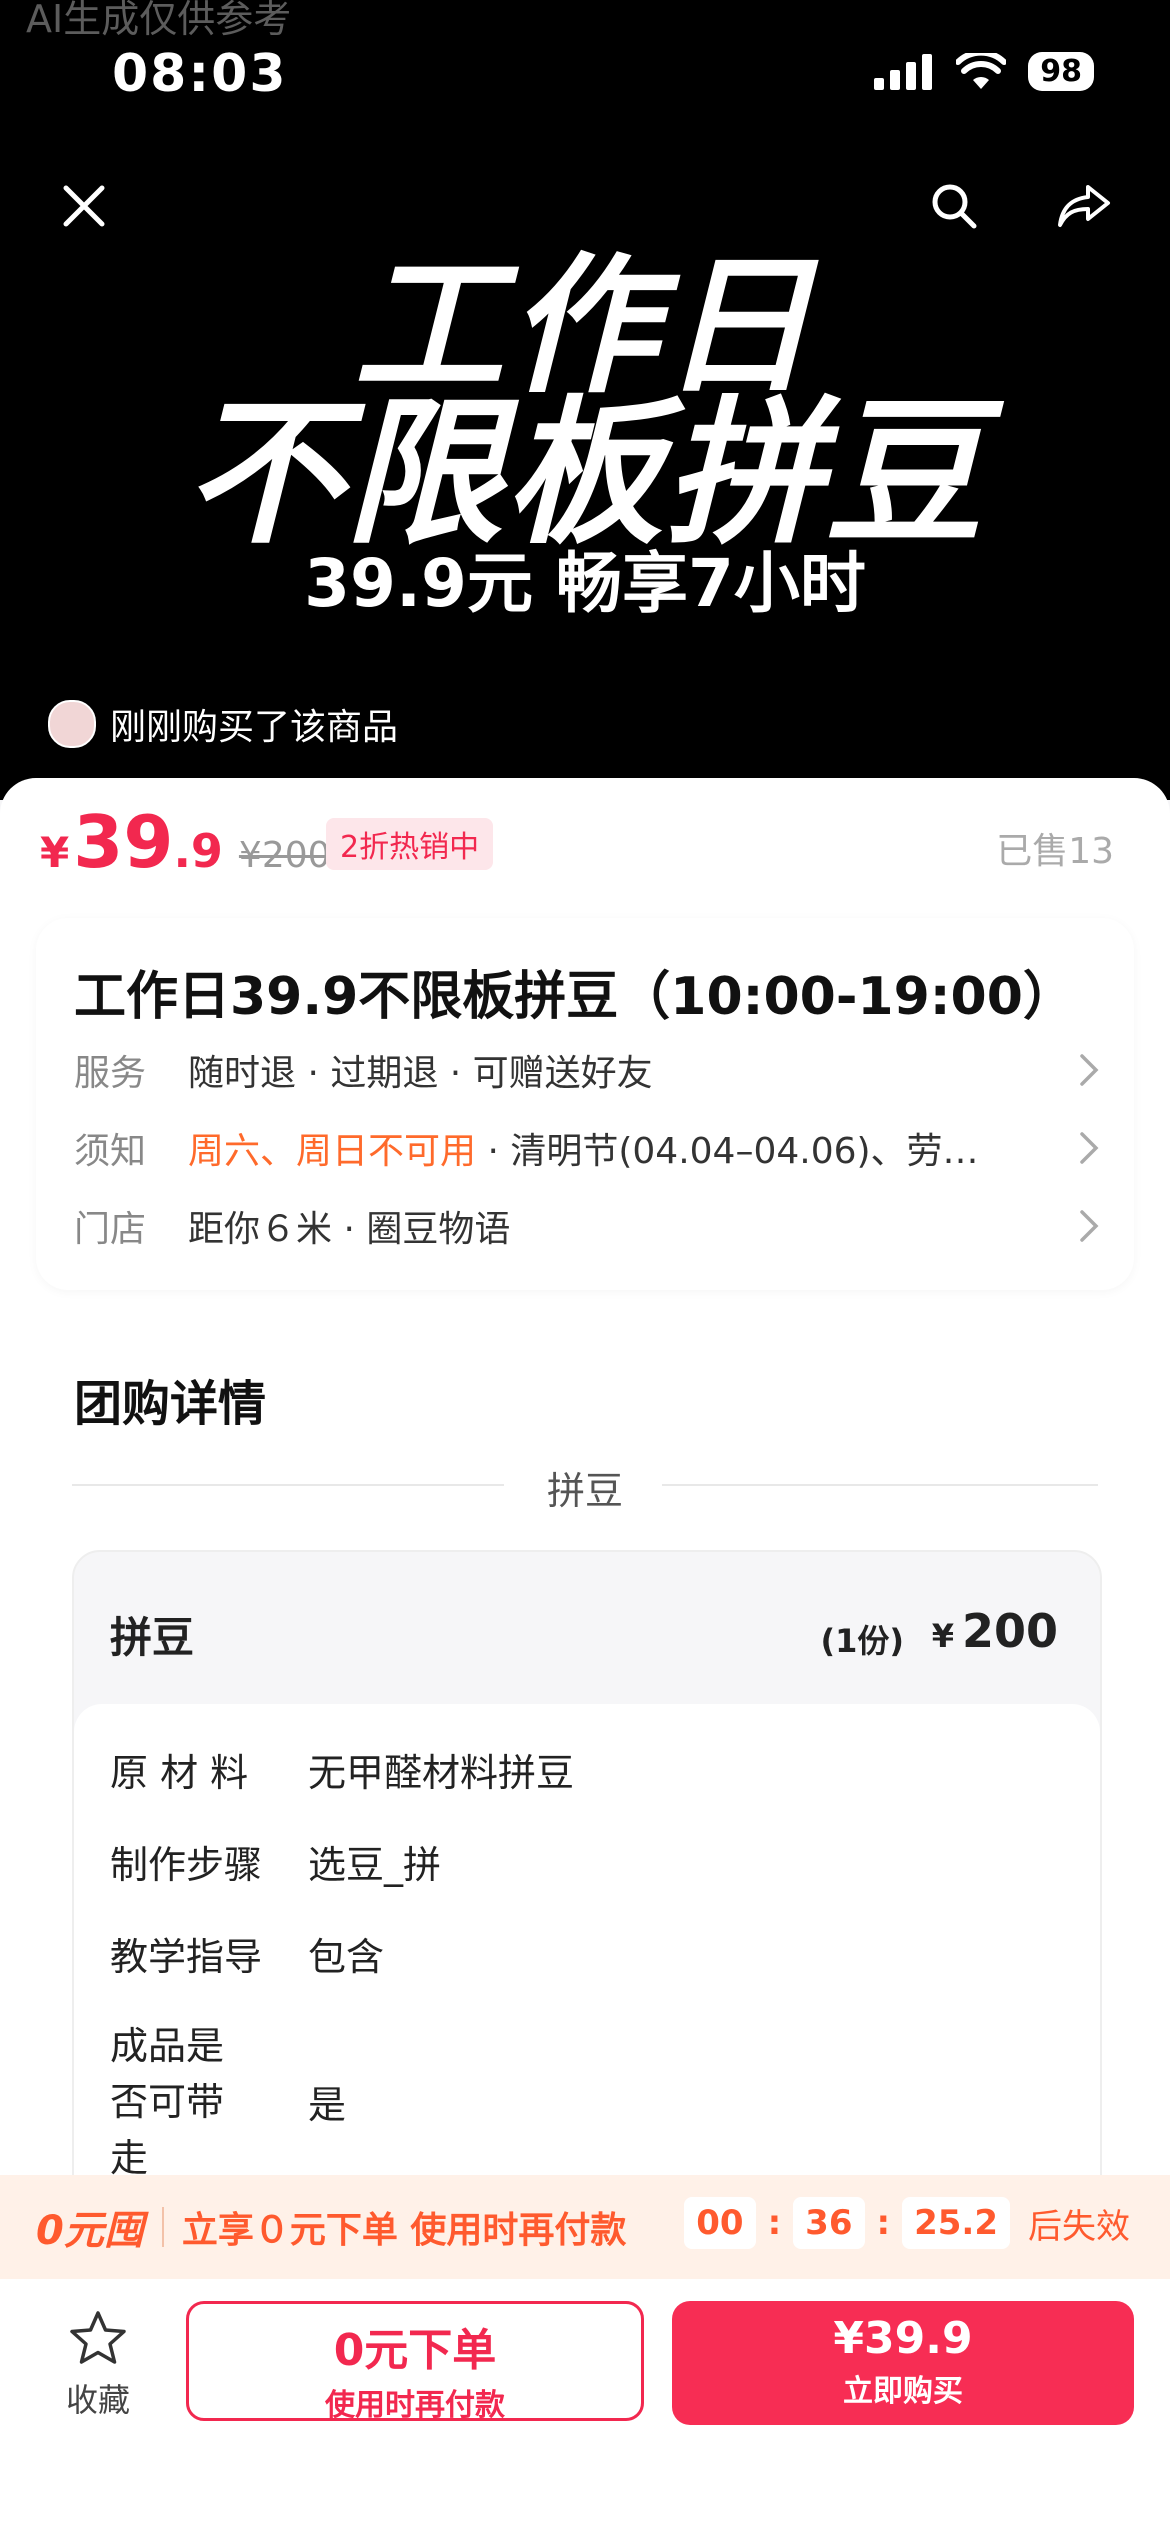 Image resolution: width=1170 pixels, height=2532 pixels. What do you see at coordinates (584, 1491) in the screenshot?
I see `section-label: 拼豆` at bounding box center [584, 1491].